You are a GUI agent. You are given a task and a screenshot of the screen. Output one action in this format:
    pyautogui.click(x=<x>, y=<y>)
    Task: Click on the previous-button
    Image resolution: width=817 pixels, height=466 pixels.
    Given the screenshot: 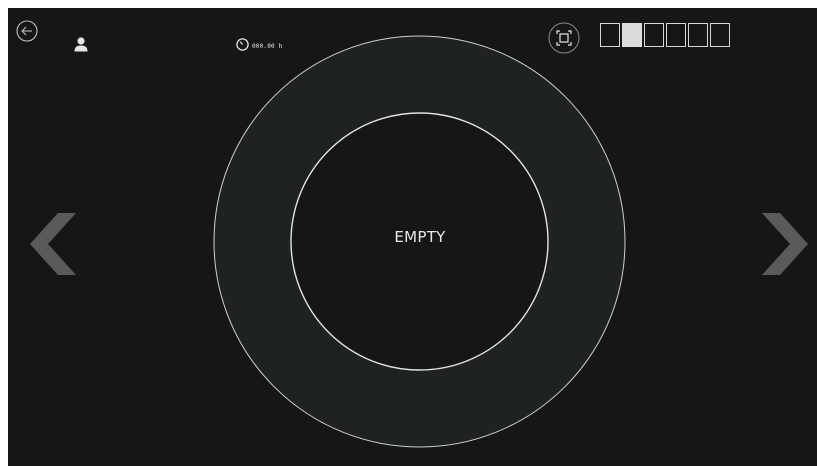 What is the action you would take?
    pyautogui.click(x=53, y=244)
    